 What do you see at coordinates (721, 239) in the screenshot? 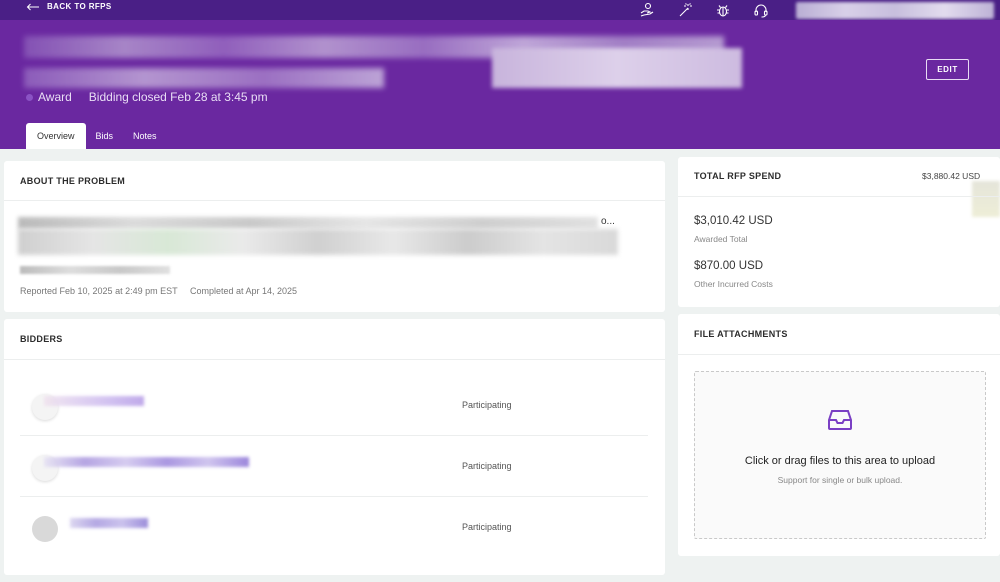
I see `awarded-total-label: Awarded Total` at bounding box center [721, 239].